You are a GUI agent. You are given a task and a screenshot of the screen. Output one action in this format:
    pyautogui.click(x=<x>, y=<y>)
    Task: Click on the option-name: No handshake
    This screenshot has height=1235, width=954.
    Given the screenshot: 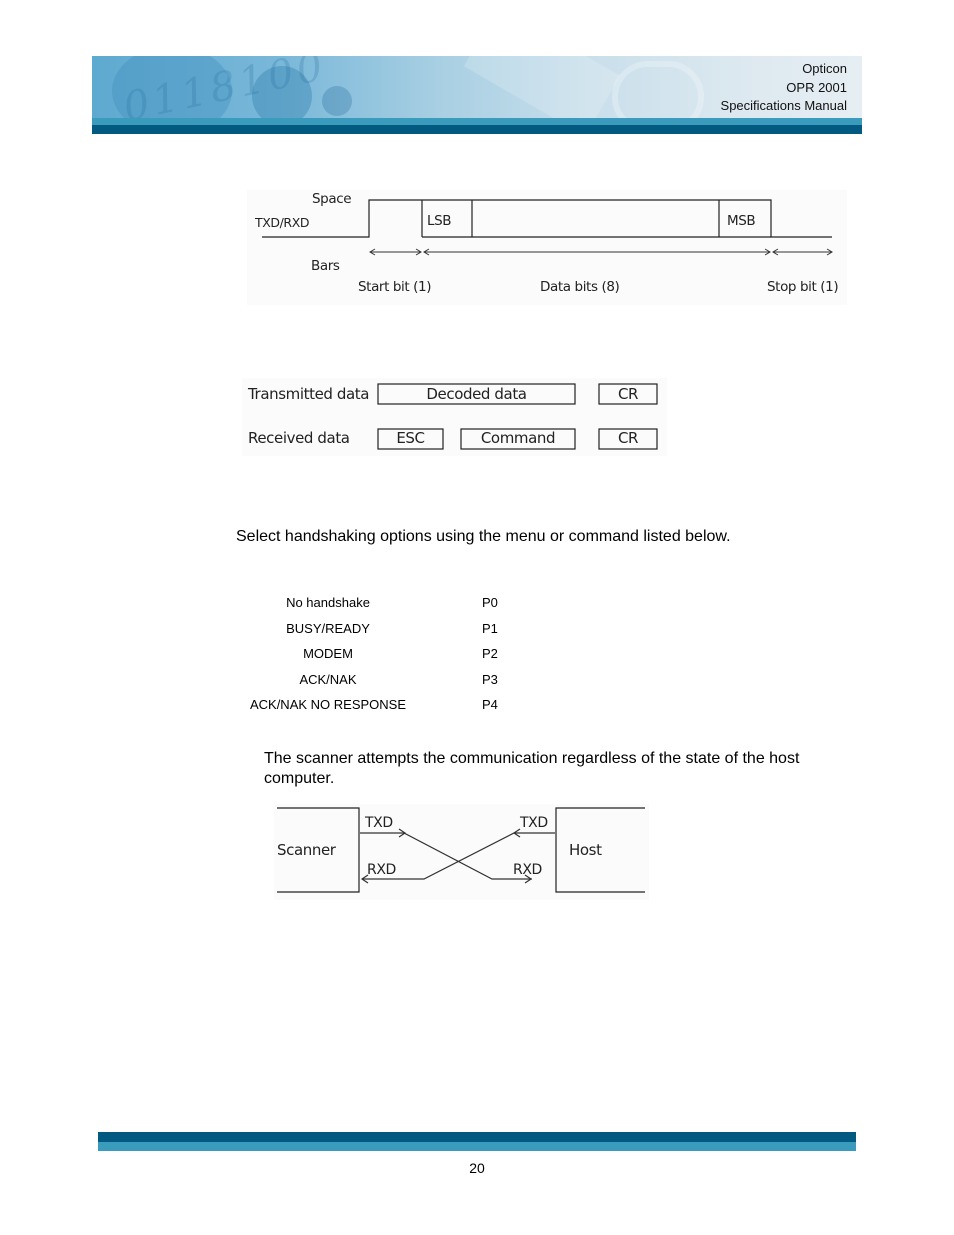 What is the action you would take?
    pyautogui.click(x=328, y=603)
    